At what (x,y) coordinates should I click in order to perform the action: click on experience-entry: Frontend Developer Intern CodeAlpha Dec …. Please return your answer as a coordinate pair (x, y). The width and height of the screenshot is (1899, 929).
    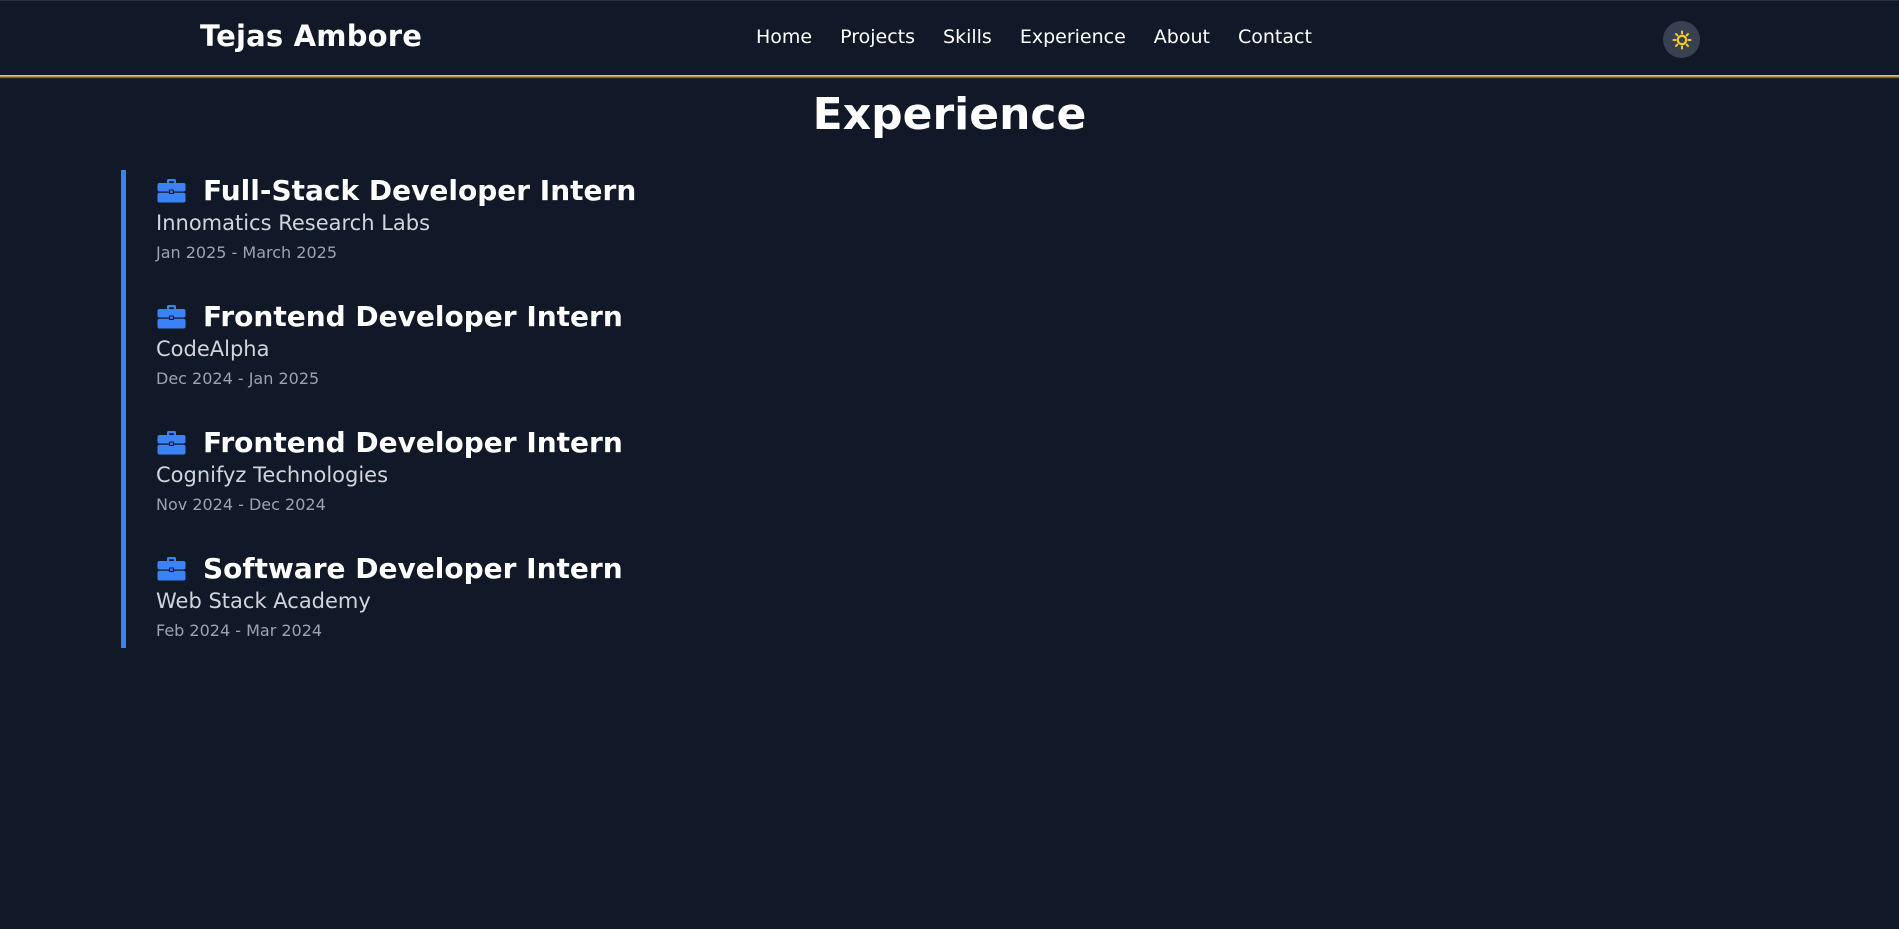
    Looking at the image, I should click on (389, 344).